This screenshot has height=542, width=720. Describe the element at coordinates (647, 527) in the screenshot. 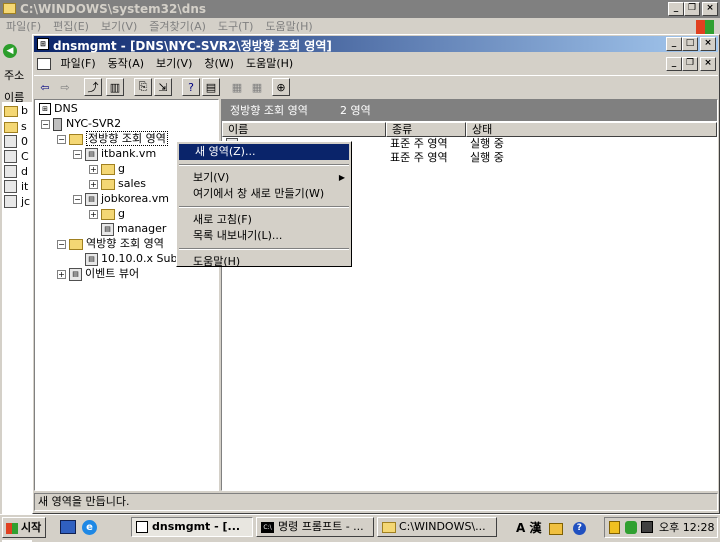

I see `display-icon` at that location.